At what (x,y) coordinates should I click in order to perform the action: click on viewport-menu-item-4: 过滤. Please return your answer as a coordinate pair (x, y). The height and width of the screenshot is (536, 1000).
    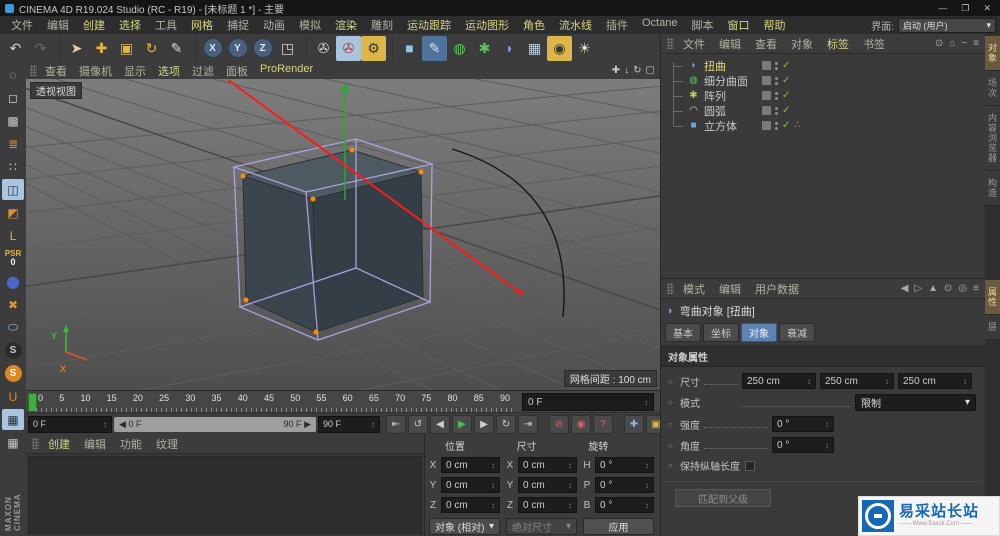
    Looking at the image, I should click on (203, 71).